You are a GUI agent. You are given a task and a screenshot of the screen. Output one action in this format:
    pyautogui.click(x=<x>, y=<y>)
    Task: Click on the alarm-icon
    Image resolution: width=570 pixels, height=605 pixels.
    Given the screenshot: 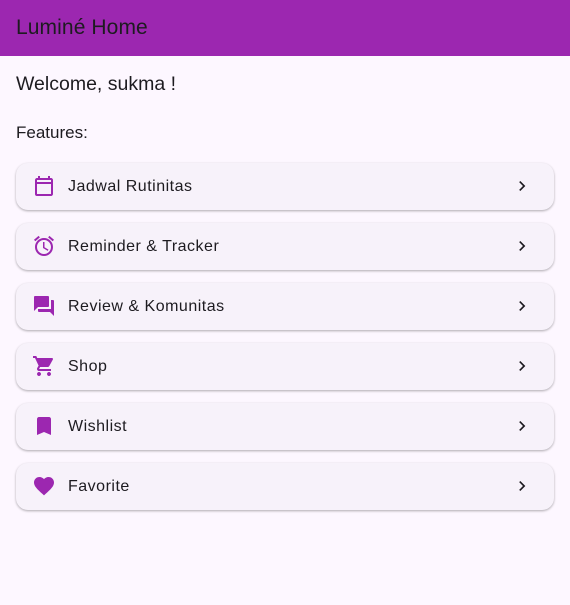 What is the action you would take?
    pyautogui.click(x=44, y=246)
    